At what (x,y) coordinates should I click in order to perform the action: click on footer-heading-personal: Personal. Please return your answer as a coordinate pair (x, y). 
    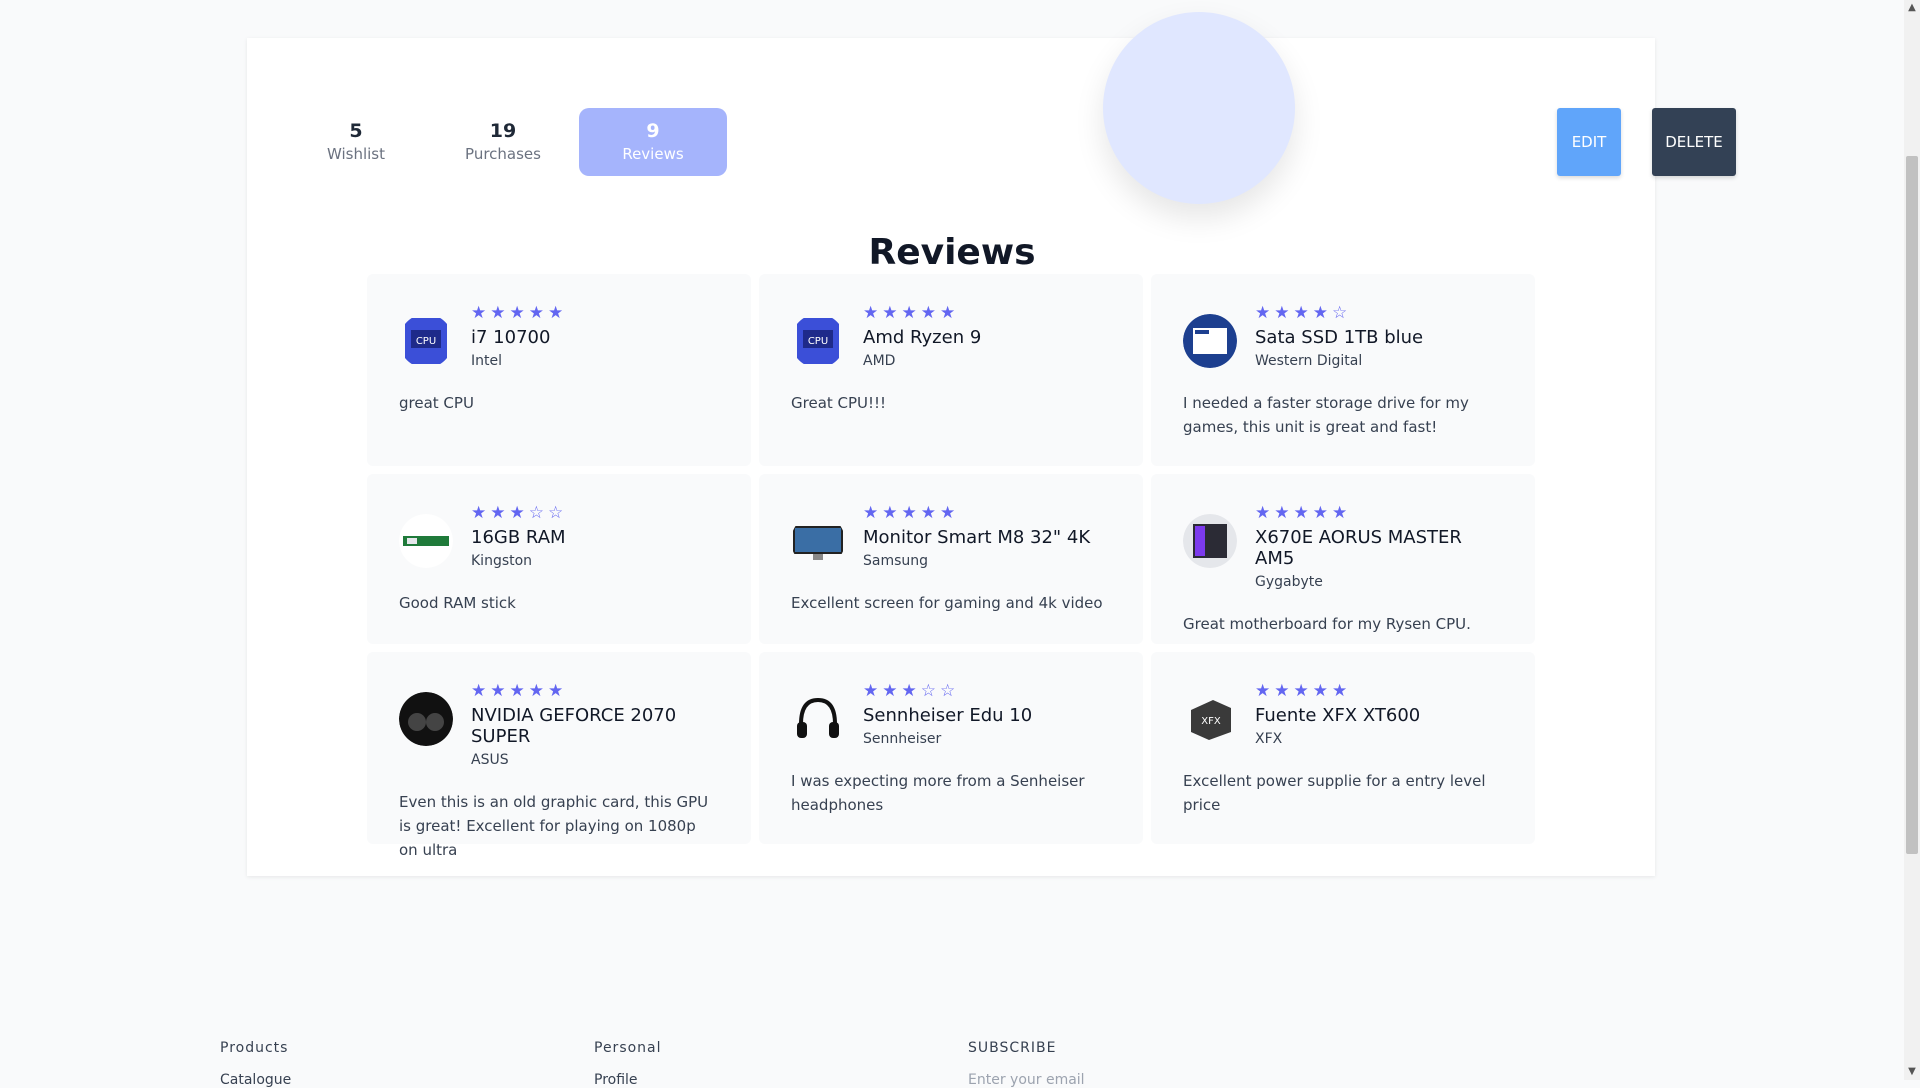
    Looking at the image, I should click on (628, 1048).